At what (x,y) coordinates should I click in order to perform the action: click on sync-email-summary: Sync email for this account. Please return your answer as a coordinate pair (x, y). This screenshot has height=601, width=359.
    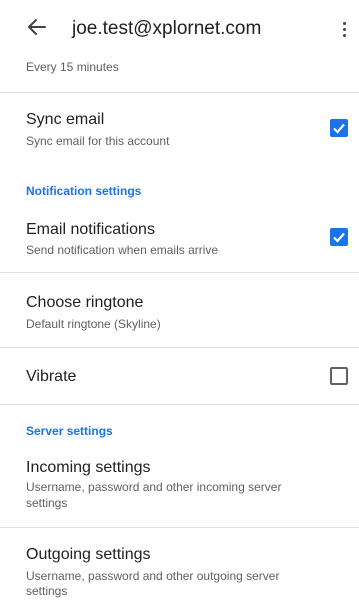
    Looking at the image, I should click on (98, 141).